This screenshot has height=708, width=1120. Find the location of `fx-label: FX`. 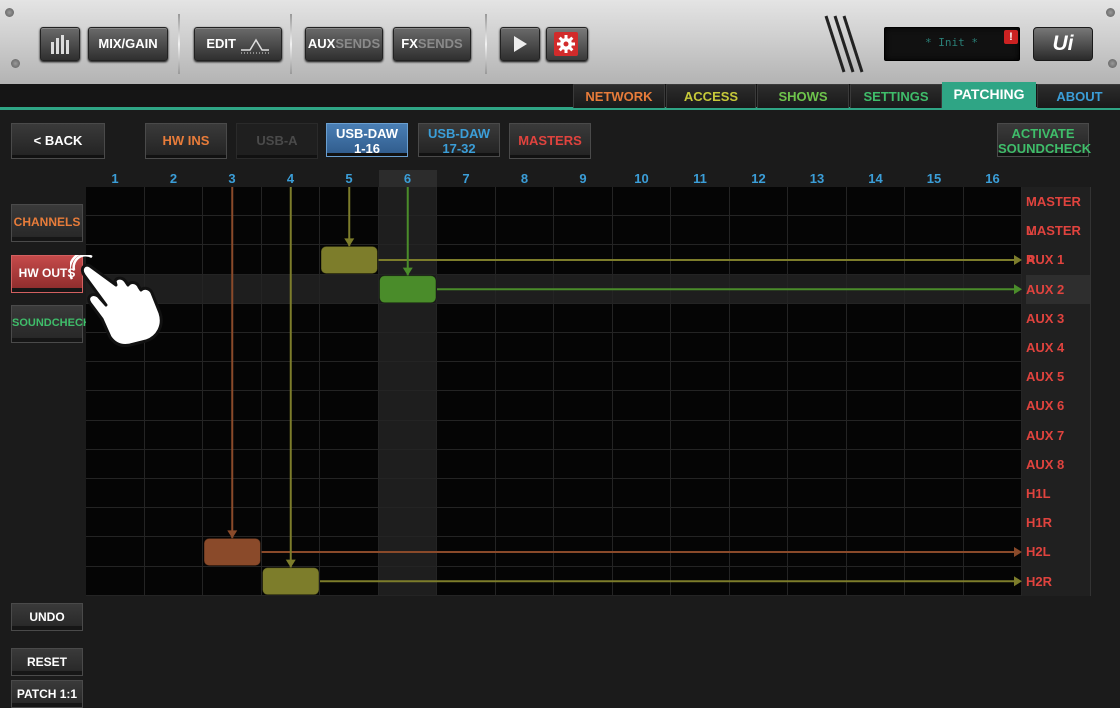

fx-label: FX is located at coordinates (409, 43).